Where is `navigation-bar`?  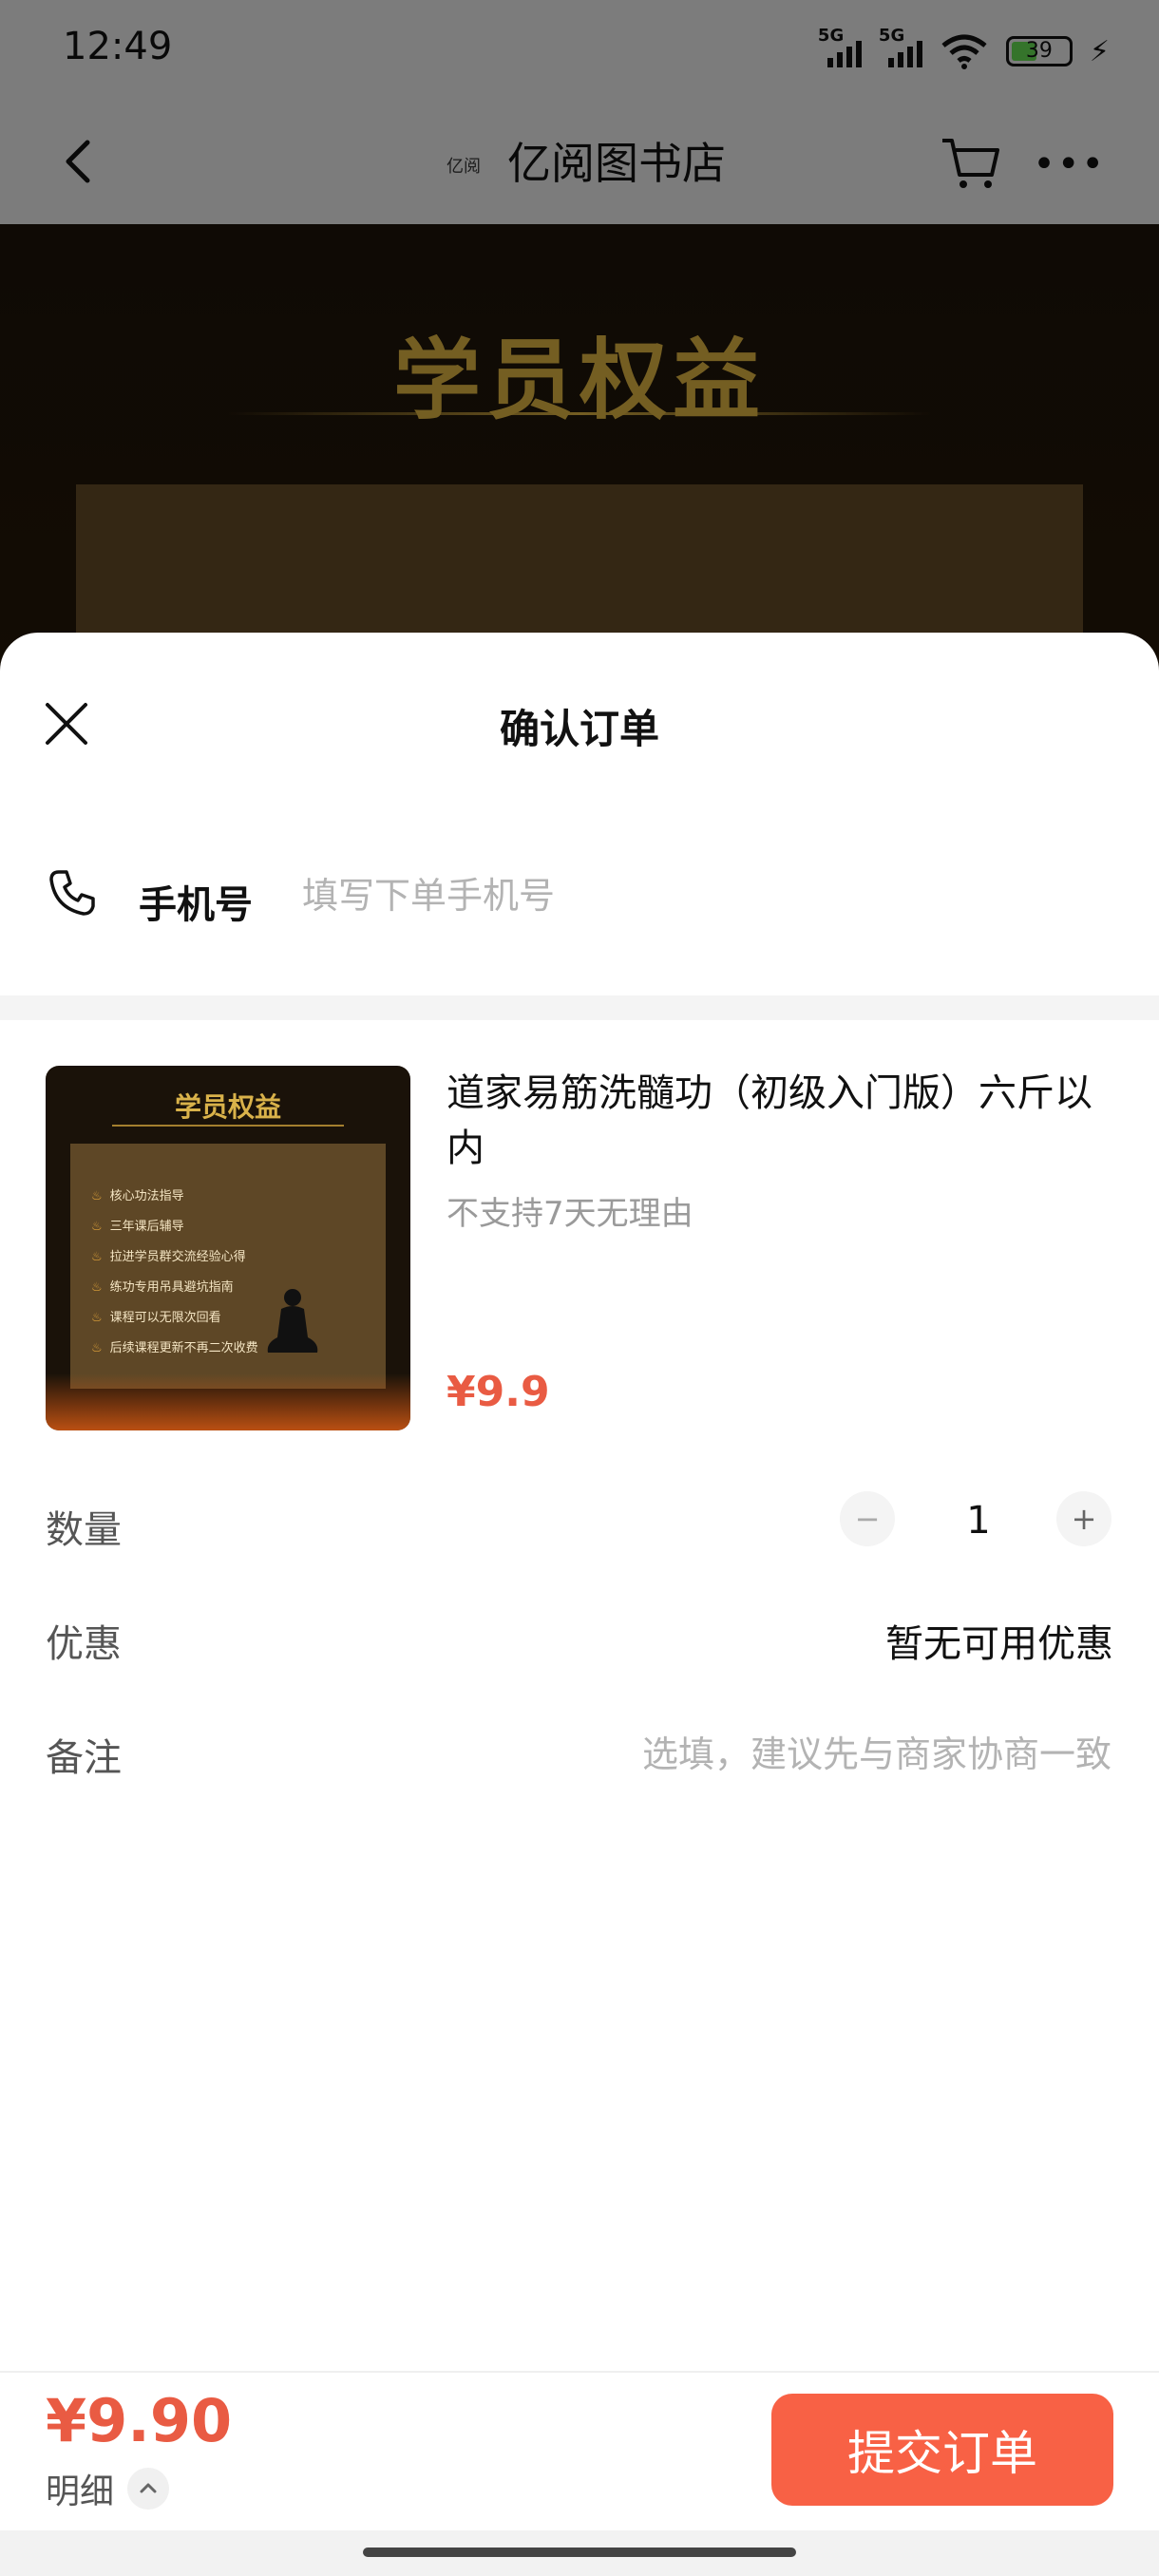 navigation-bar is located at coordinates (579, 2553).